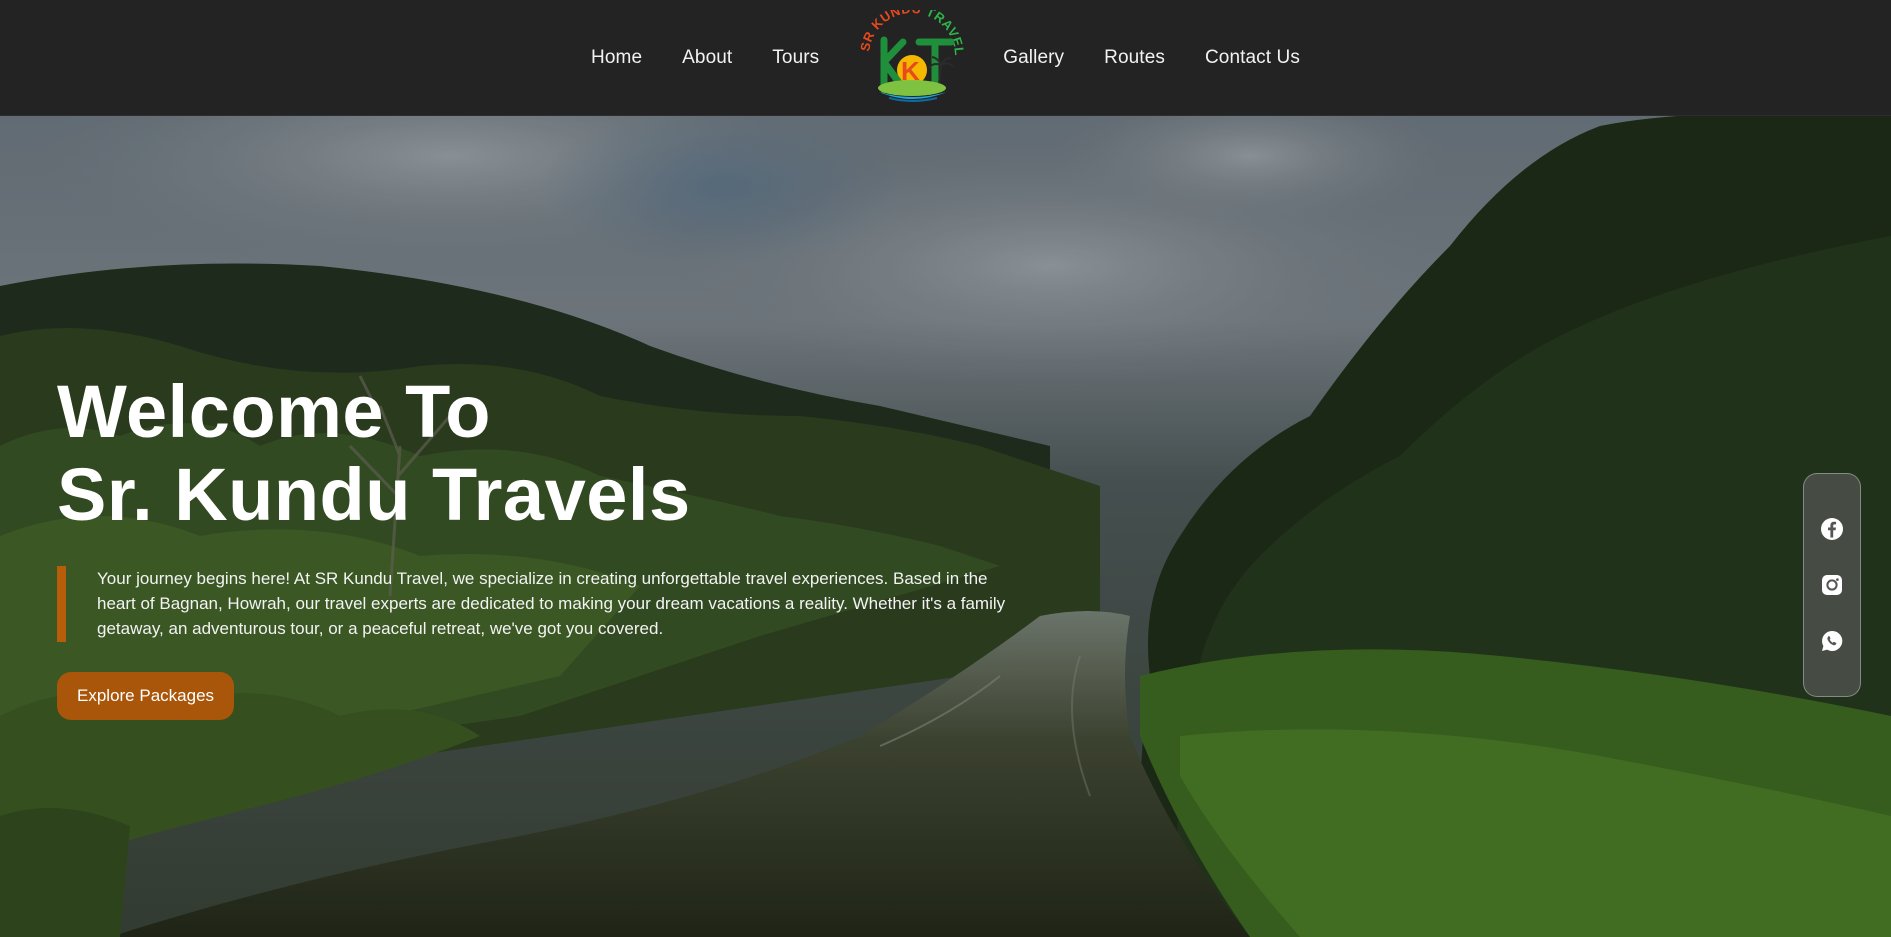 The height and width of the screenshot is (937, 1891). What do you see at coordinates (795, 58) in the screenshot?
I see `nav-tours-link: Tours` at bounding box center [795, 58].